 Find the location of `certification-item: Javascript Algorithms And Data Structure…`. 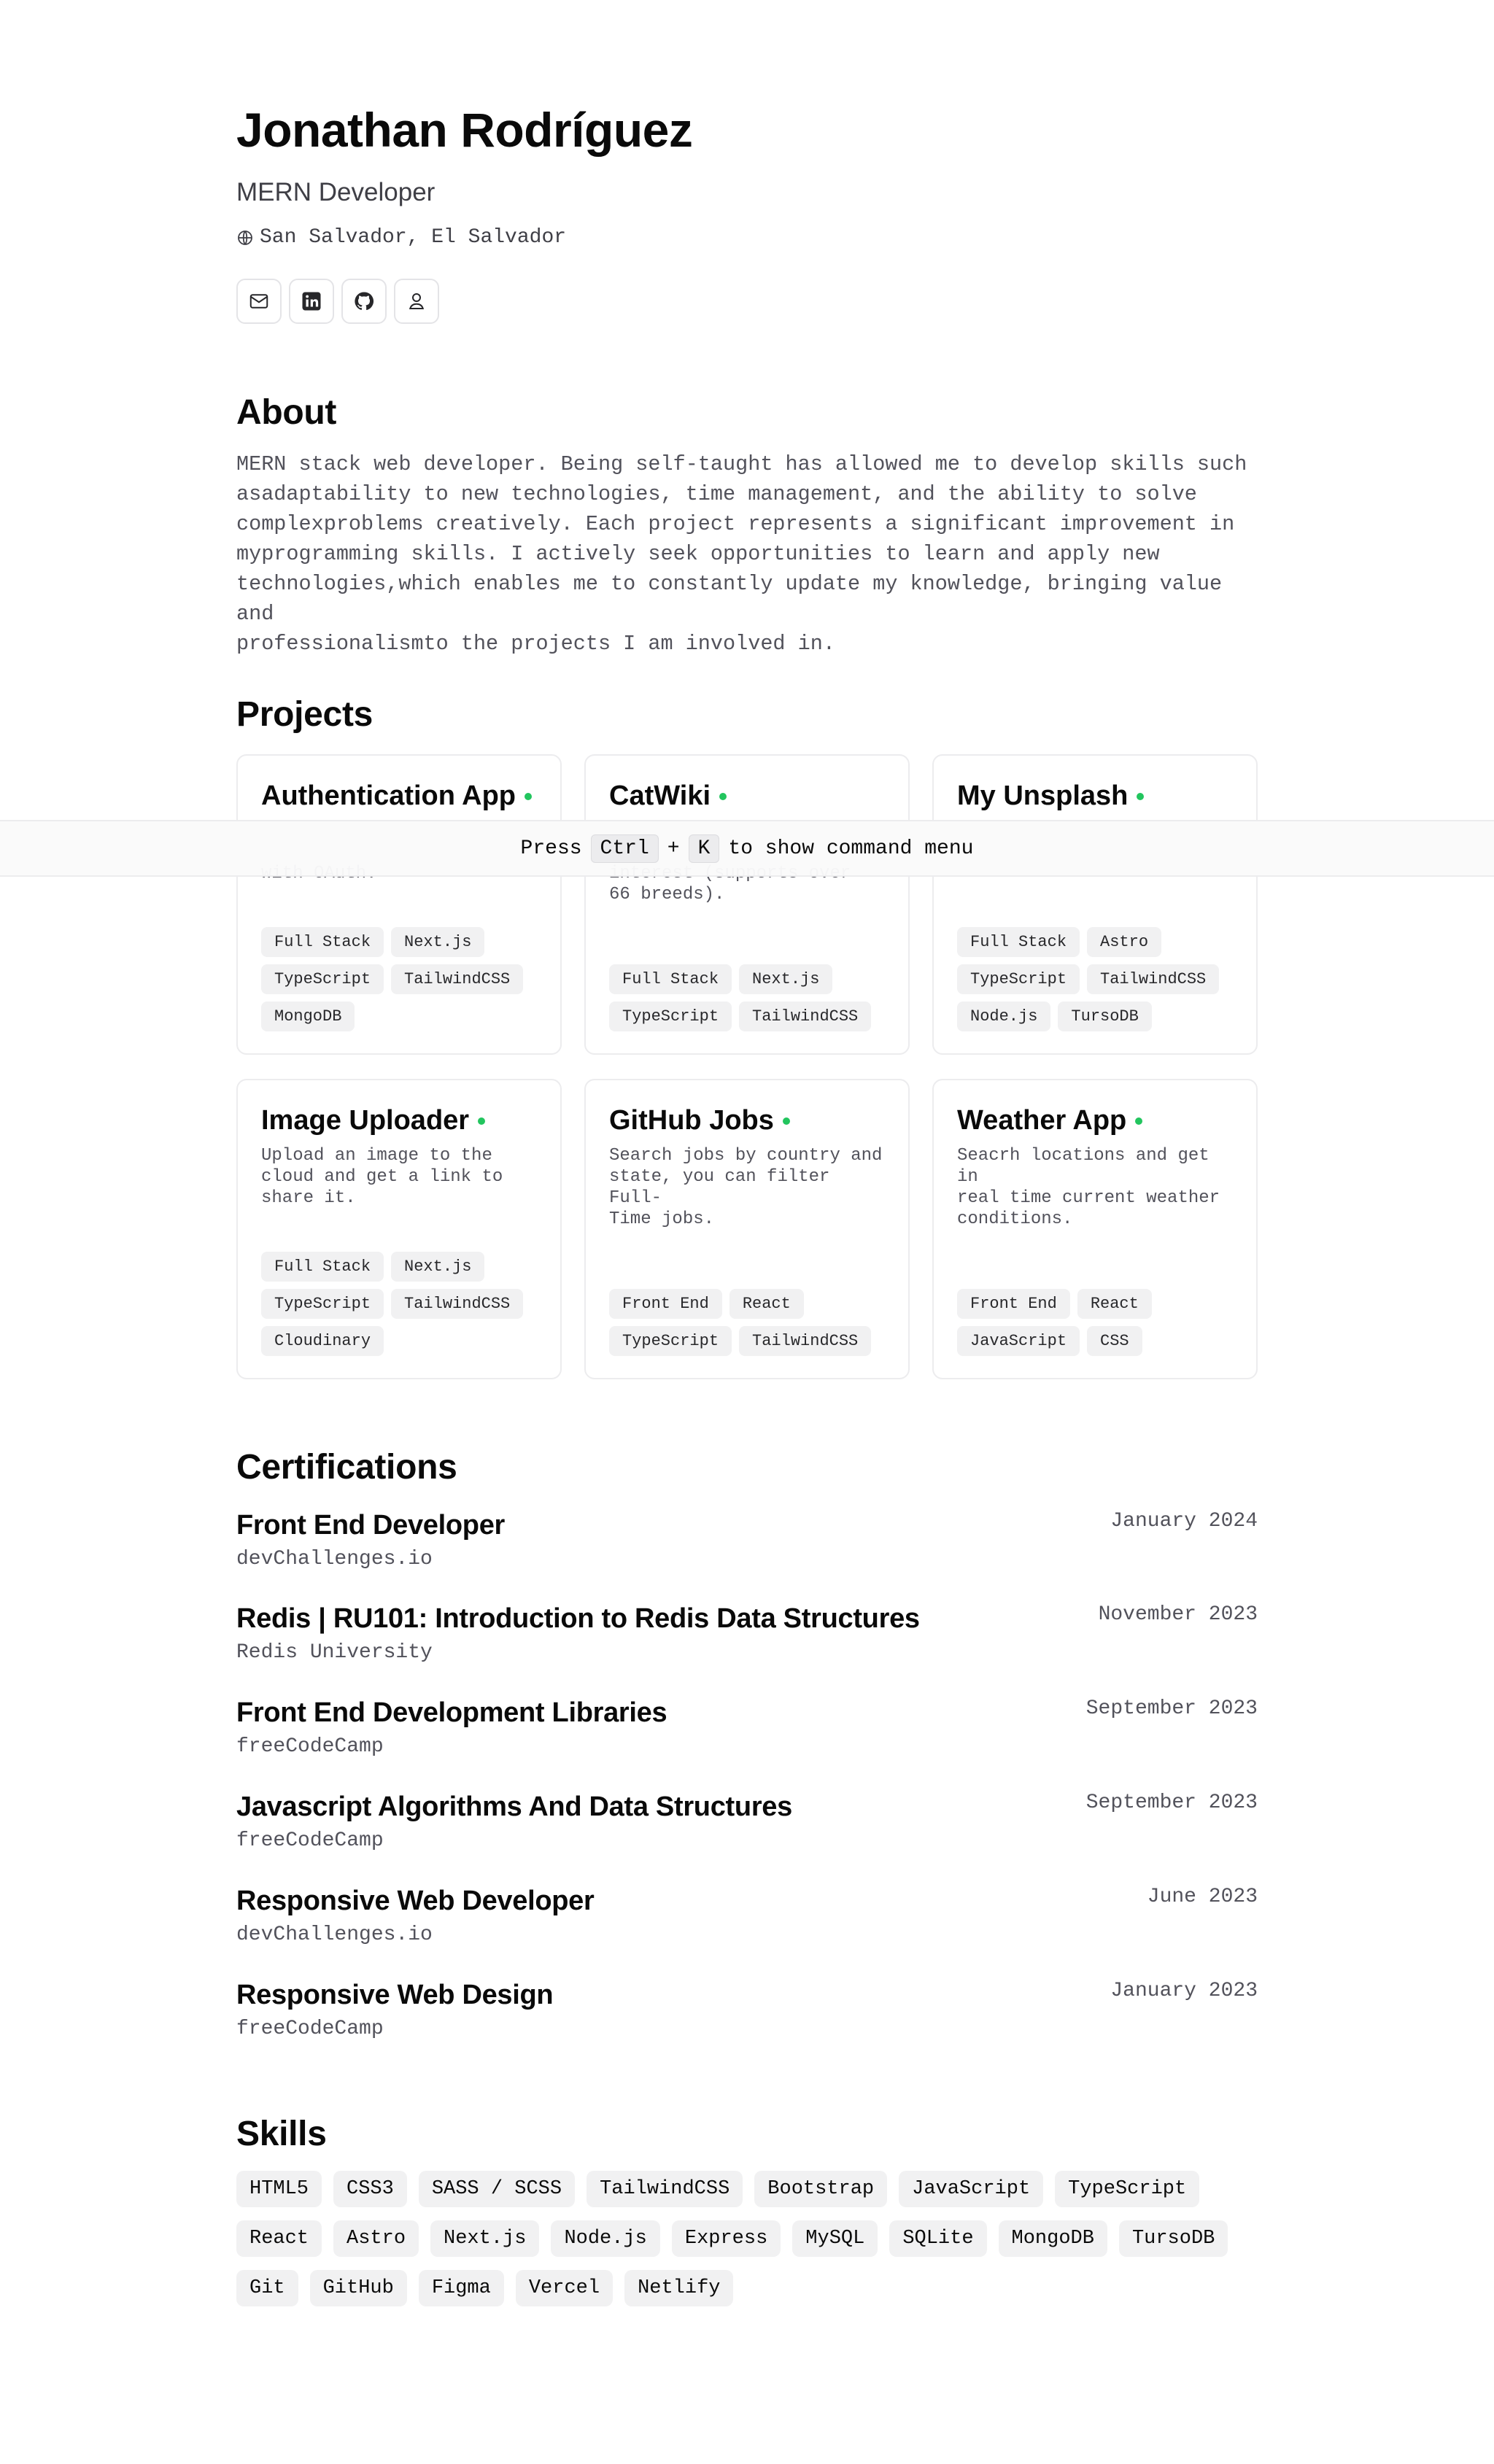

certification-item: Javascript Algorithms And Data Structure… is located at coordinates (747, 1831).